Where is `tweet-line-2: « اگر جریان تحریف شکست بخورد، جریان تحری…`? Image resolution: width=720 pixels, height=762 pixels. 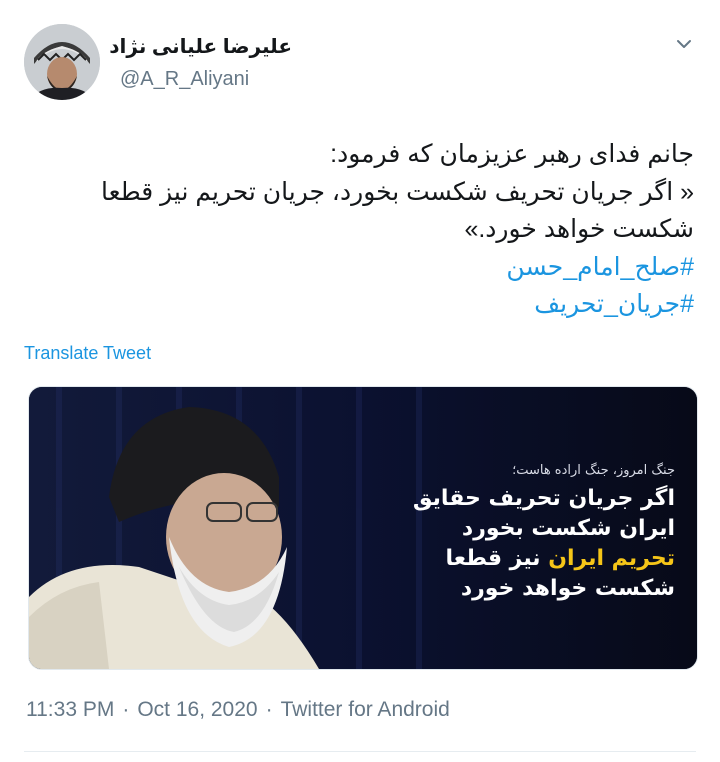
tweet-line-2: « اگر جریان تحریف شکست بخورد، جریان تحری… is located at coordinates (397, 191).